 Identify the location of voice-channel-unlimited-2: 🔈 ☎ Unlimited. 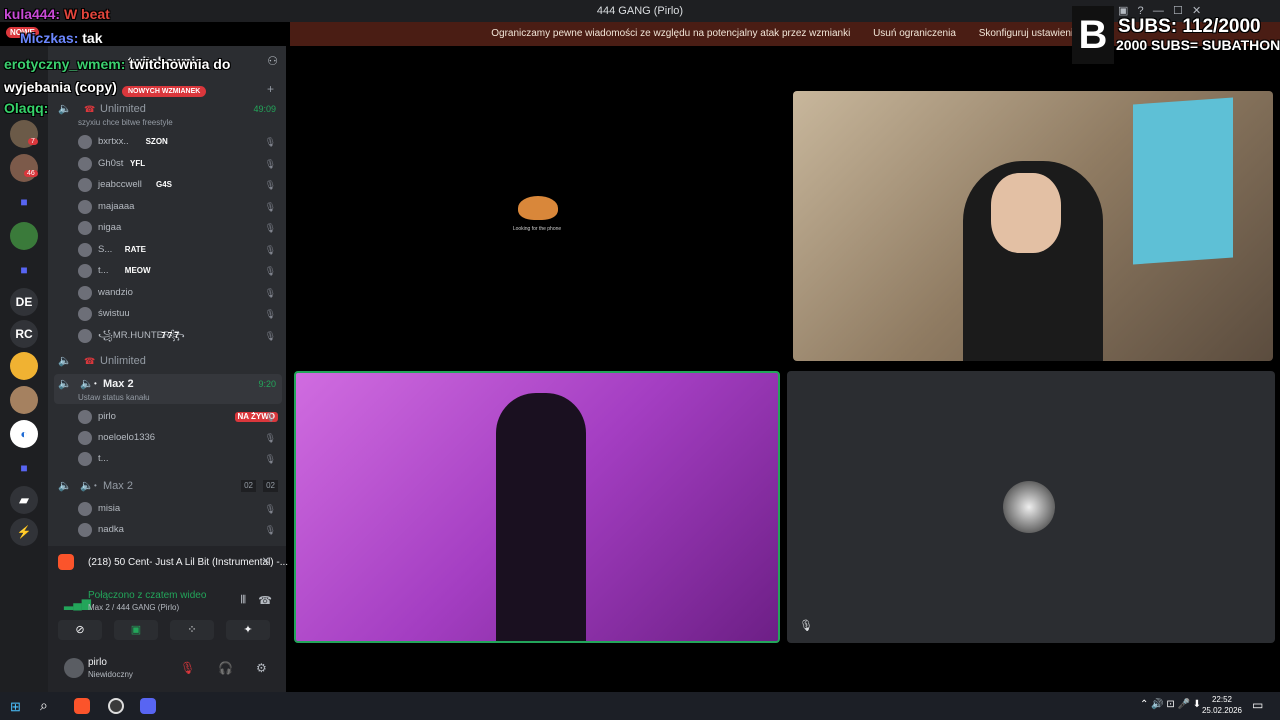
(167, 361).